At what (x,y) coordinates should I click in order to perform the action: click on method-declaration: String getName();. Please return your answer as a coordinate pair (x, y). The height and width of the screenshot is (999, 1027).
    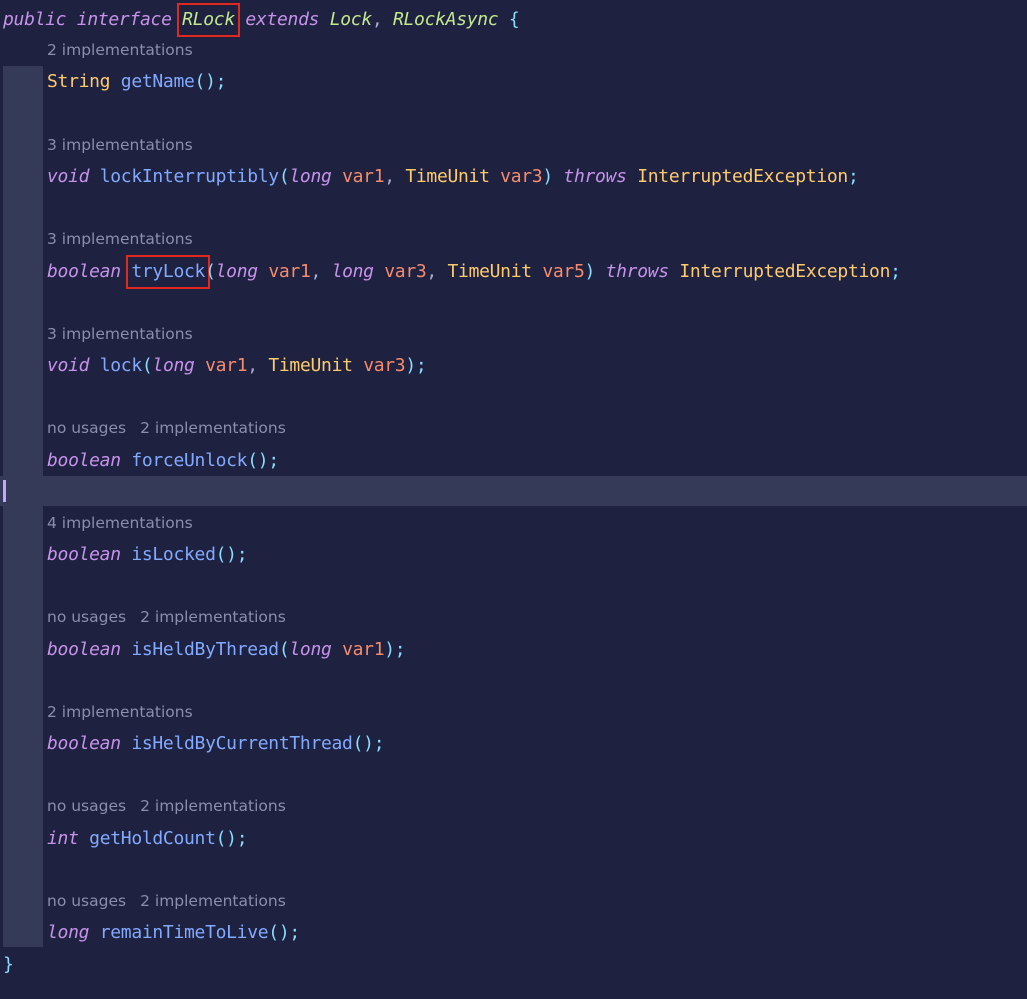
    Looking at the image, I should click on (136, 82).